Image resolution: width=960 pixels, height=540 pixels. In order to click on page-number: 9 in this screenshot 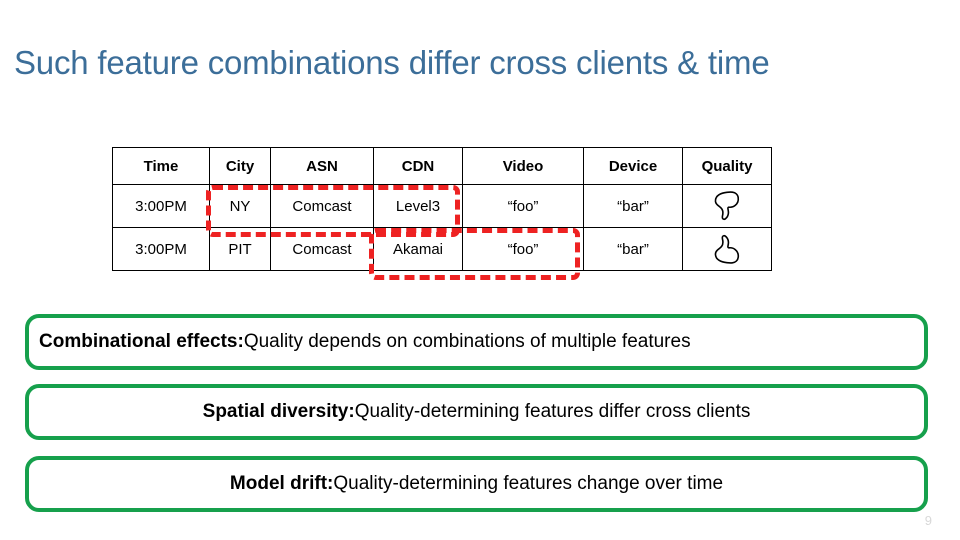, I will do `click(928, 520)`.